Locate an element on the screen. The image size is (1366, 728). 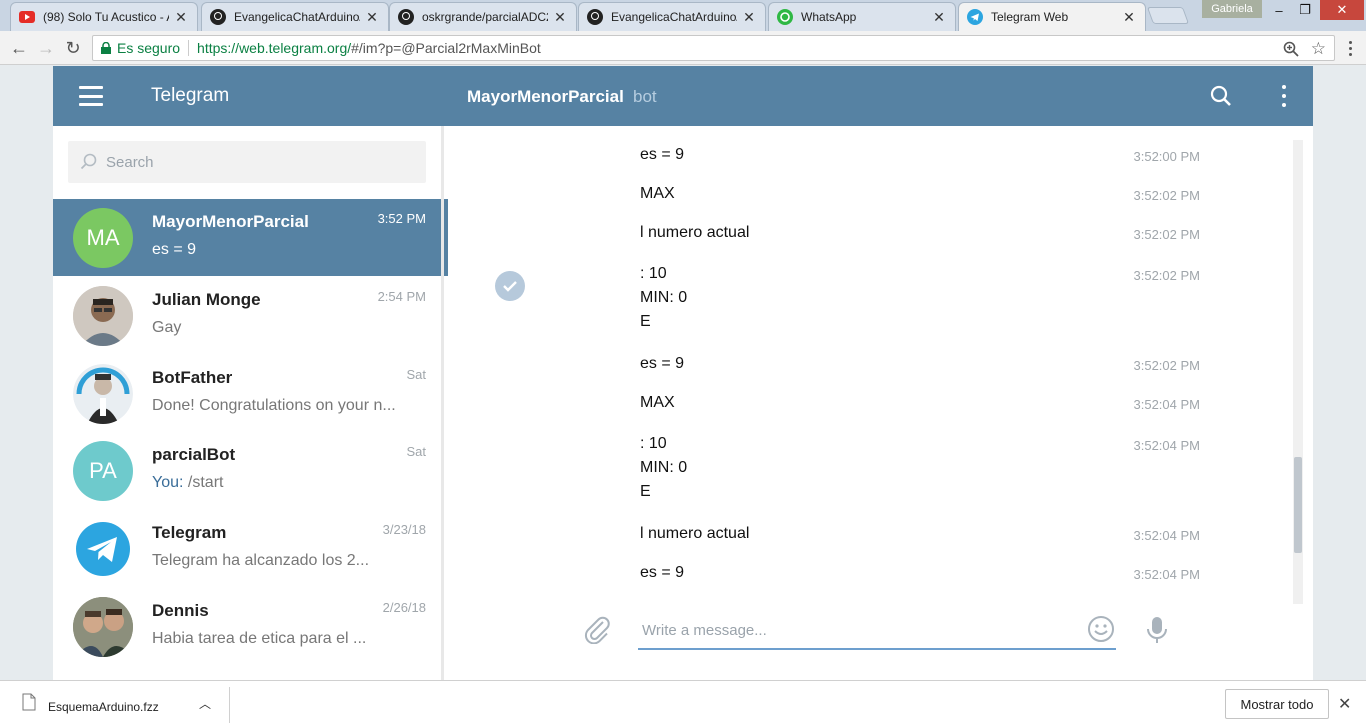
chat-message: MAX 3:52:04 PM is located at coordinates (920, 403).